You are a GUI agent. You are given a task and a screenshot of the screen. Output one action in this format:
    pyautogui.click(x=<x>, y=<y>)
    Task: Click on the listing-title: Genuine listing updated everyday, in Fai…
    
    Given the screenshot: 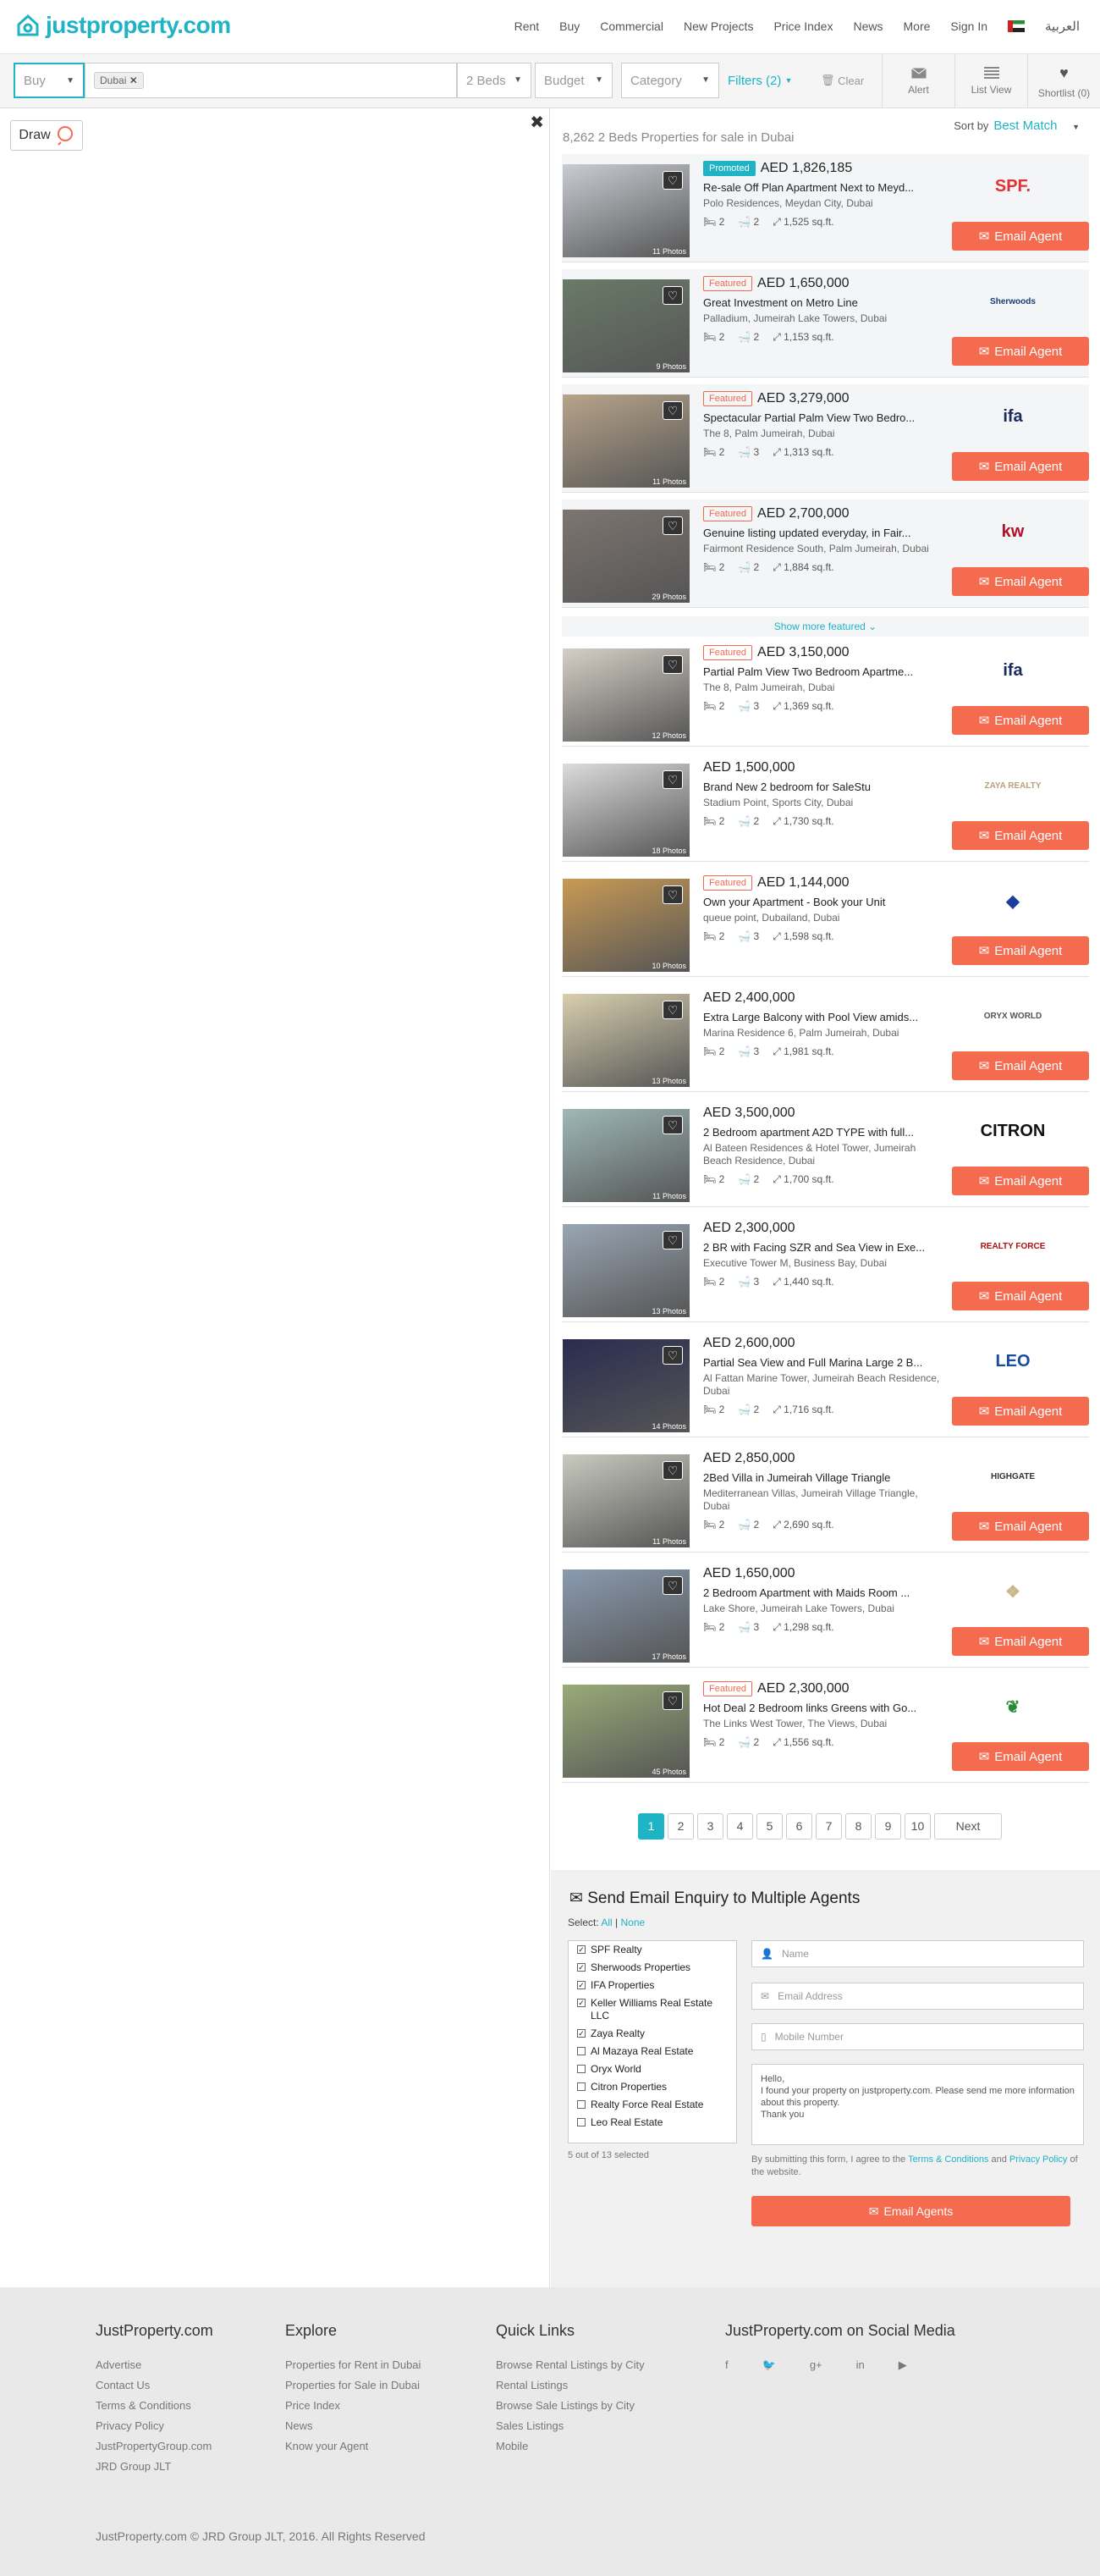 What is the action you would take?
    pyautogui.click(x=818, y=533)
    